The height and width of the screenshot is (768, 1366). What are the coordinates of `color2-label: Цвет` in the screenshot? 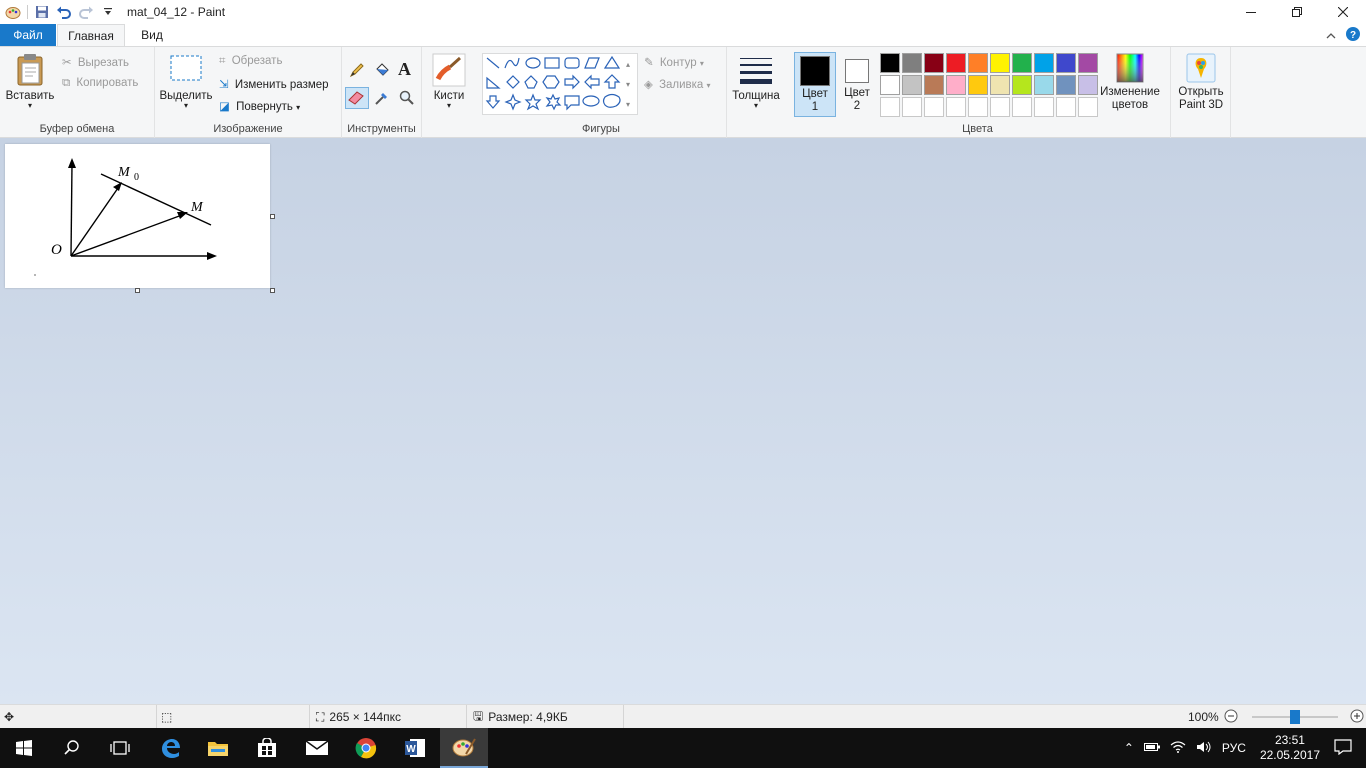 It's located at (857, 93).